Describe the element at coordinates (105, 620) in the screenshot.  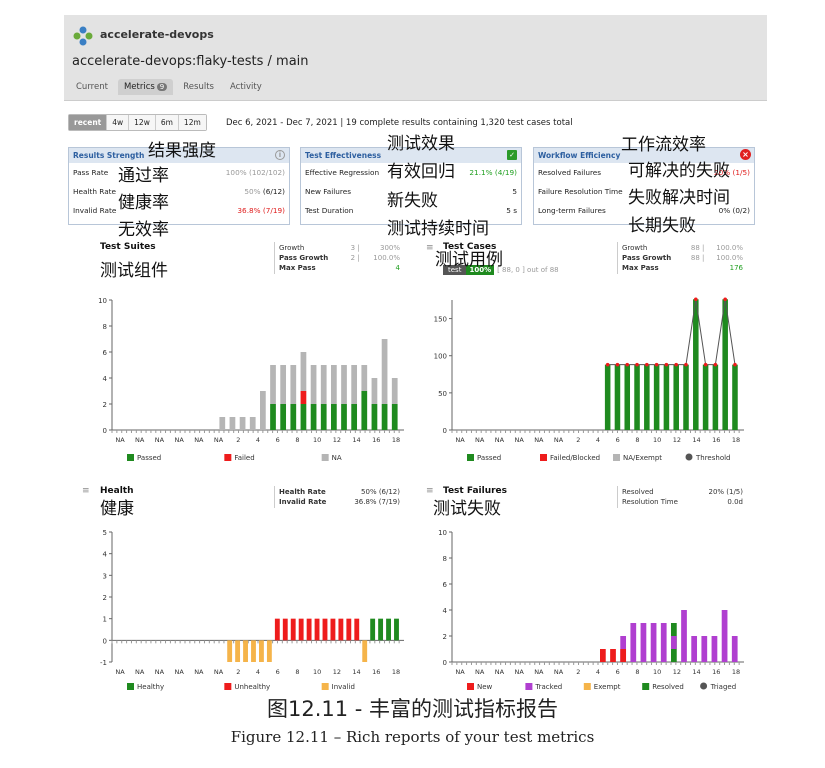
I see `y-tick-label: 1` at that location.